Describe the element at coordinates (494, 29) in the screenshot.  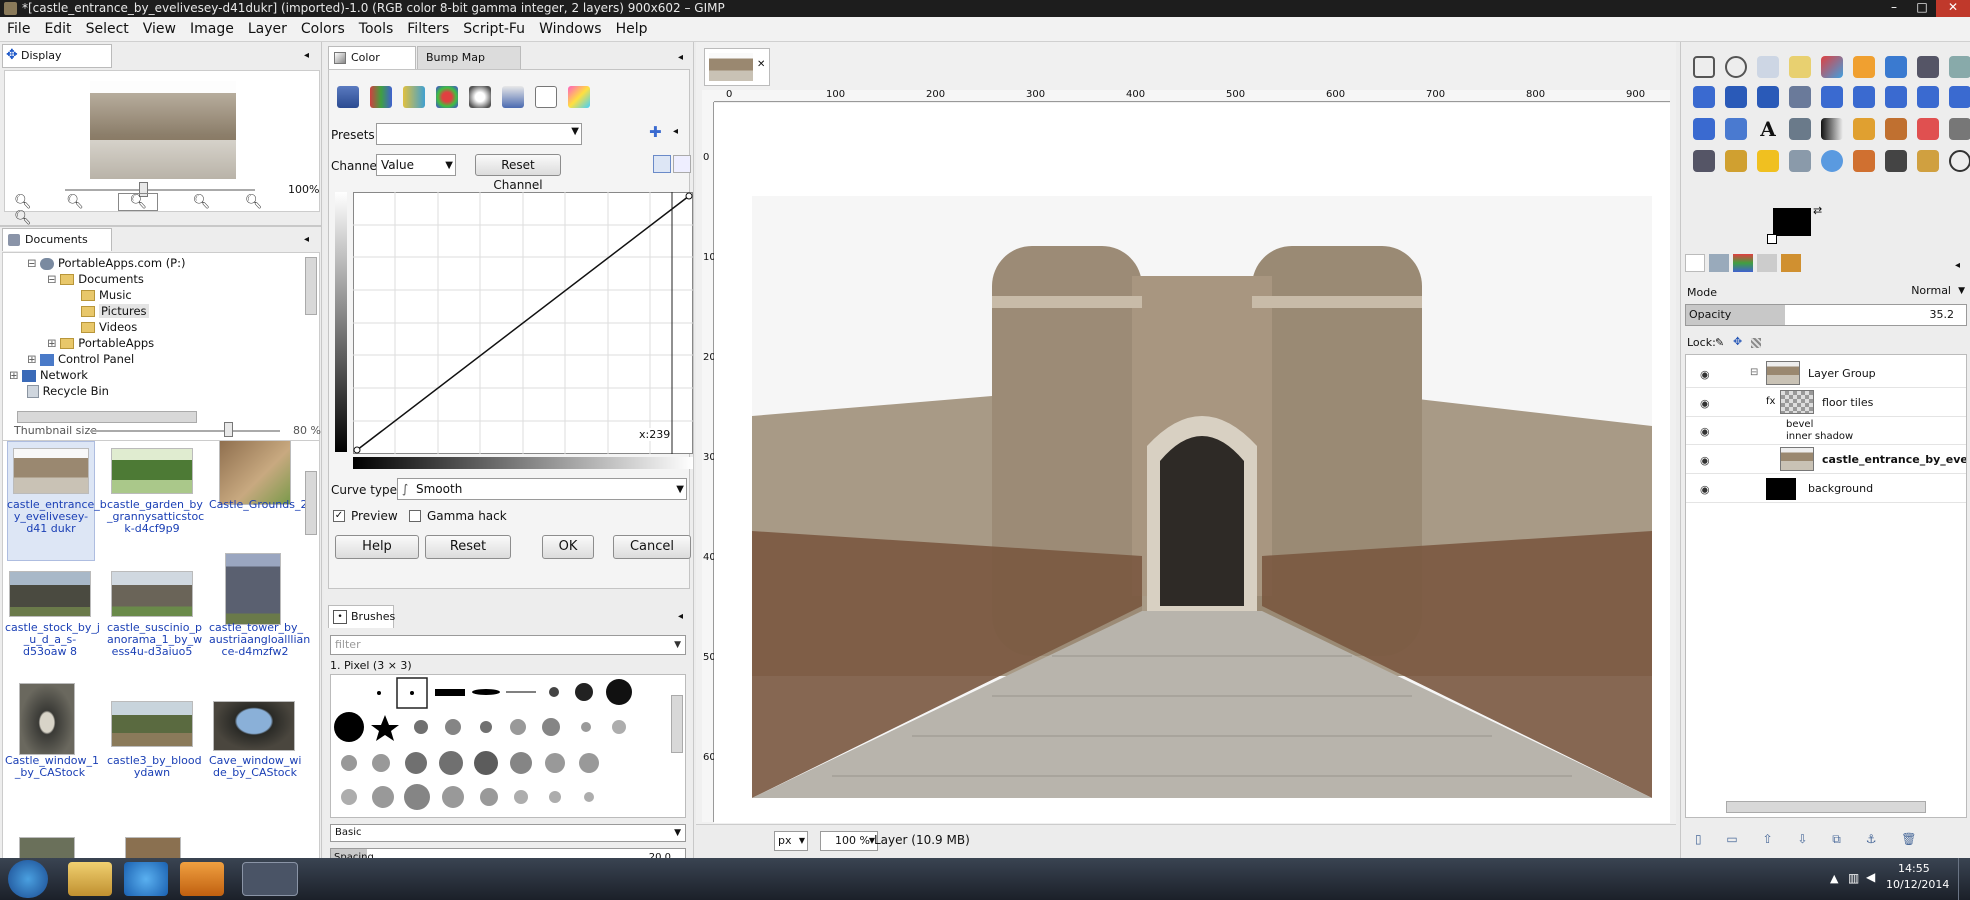
I see `menu-script-fu: Script-Fu` at that location.